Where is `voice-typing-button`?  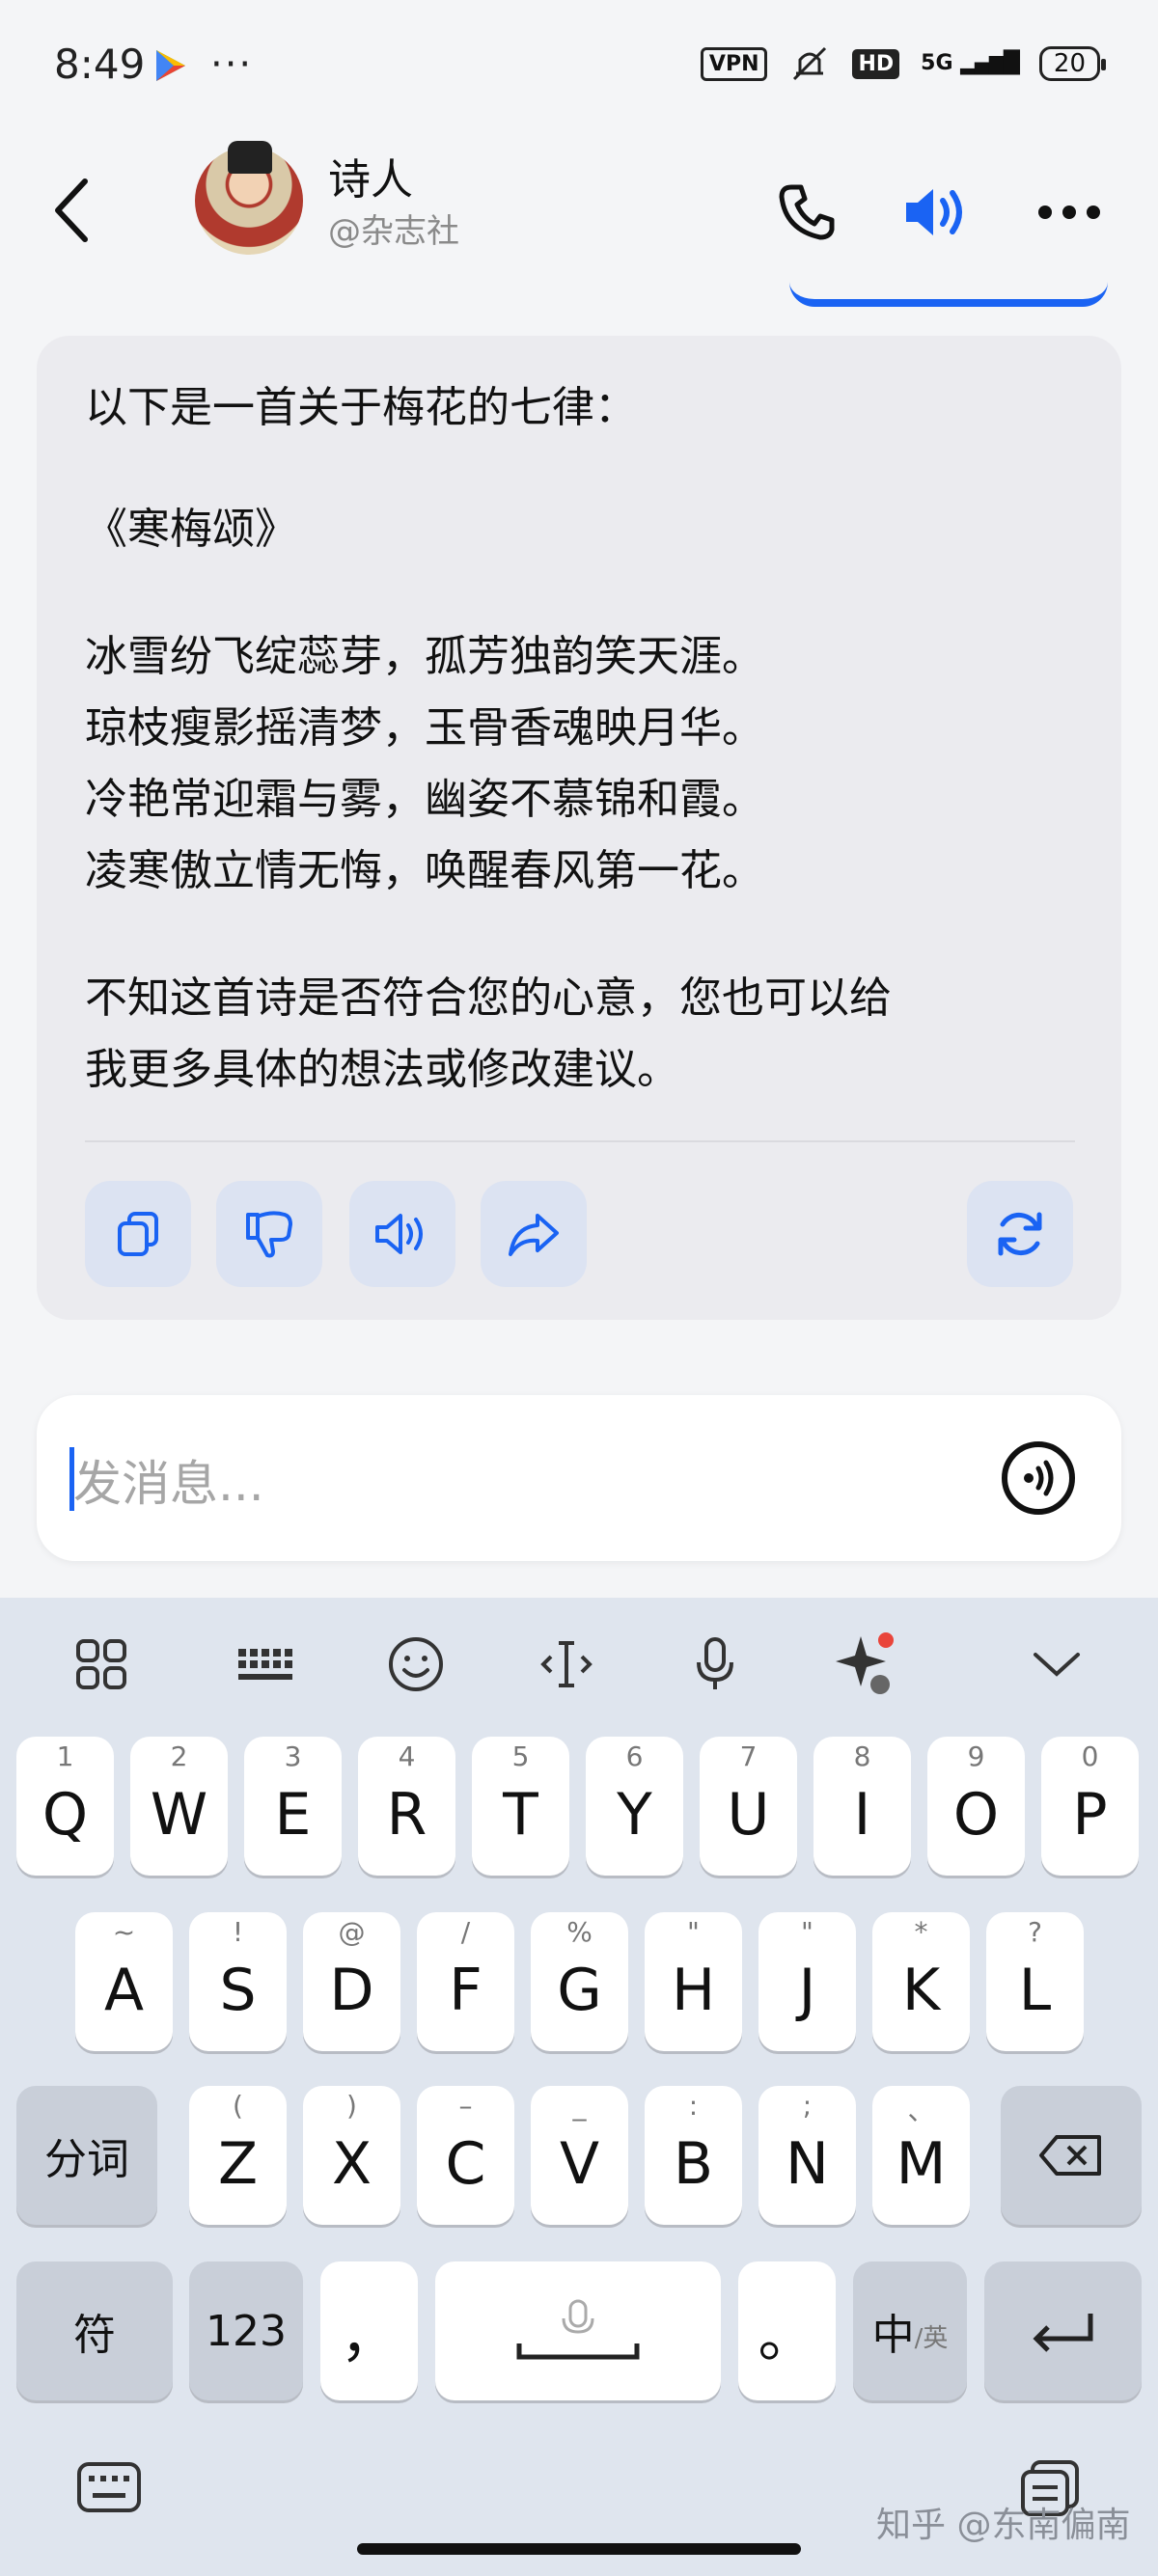
voice-typing-button is located at coordinates (715, 1665).